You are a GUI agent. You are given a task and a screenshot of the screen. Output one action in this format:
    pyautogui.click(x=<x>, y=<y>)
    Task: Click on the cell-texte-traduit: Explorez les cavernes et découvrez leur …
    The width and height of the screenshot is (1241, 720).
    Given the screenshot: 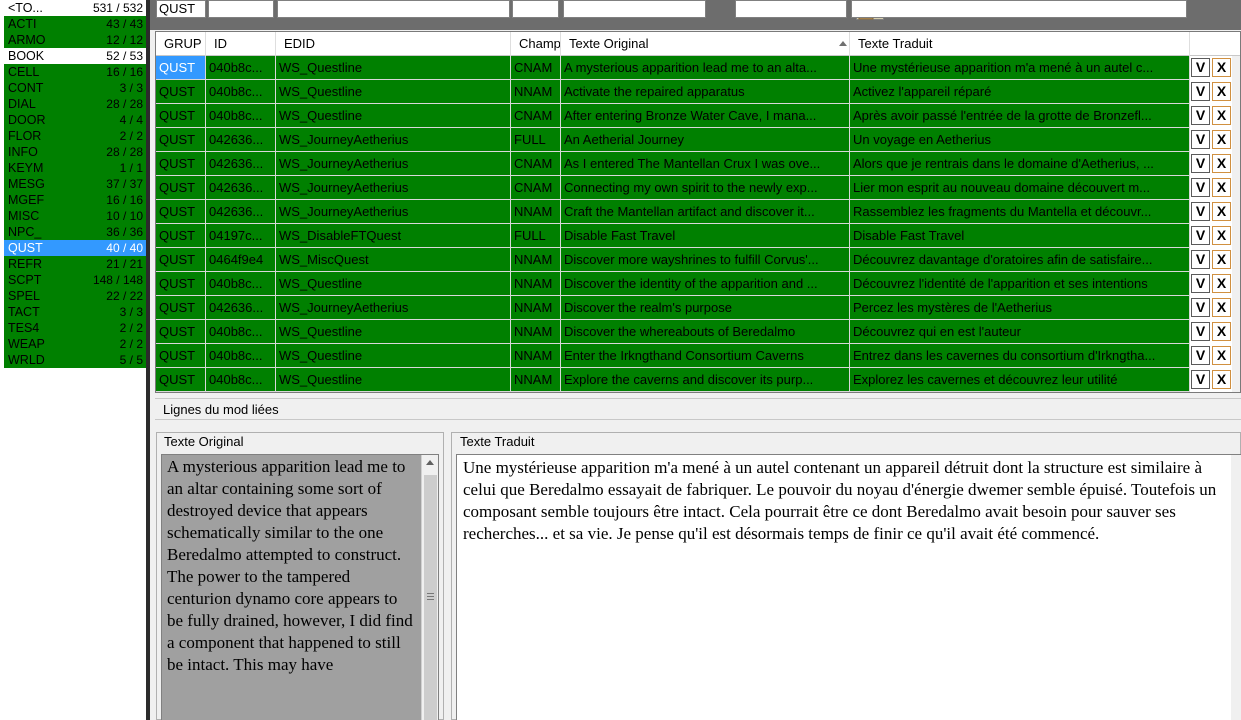 What is the action you would take?
    pyautogui.click(x=1020, y=380)
    